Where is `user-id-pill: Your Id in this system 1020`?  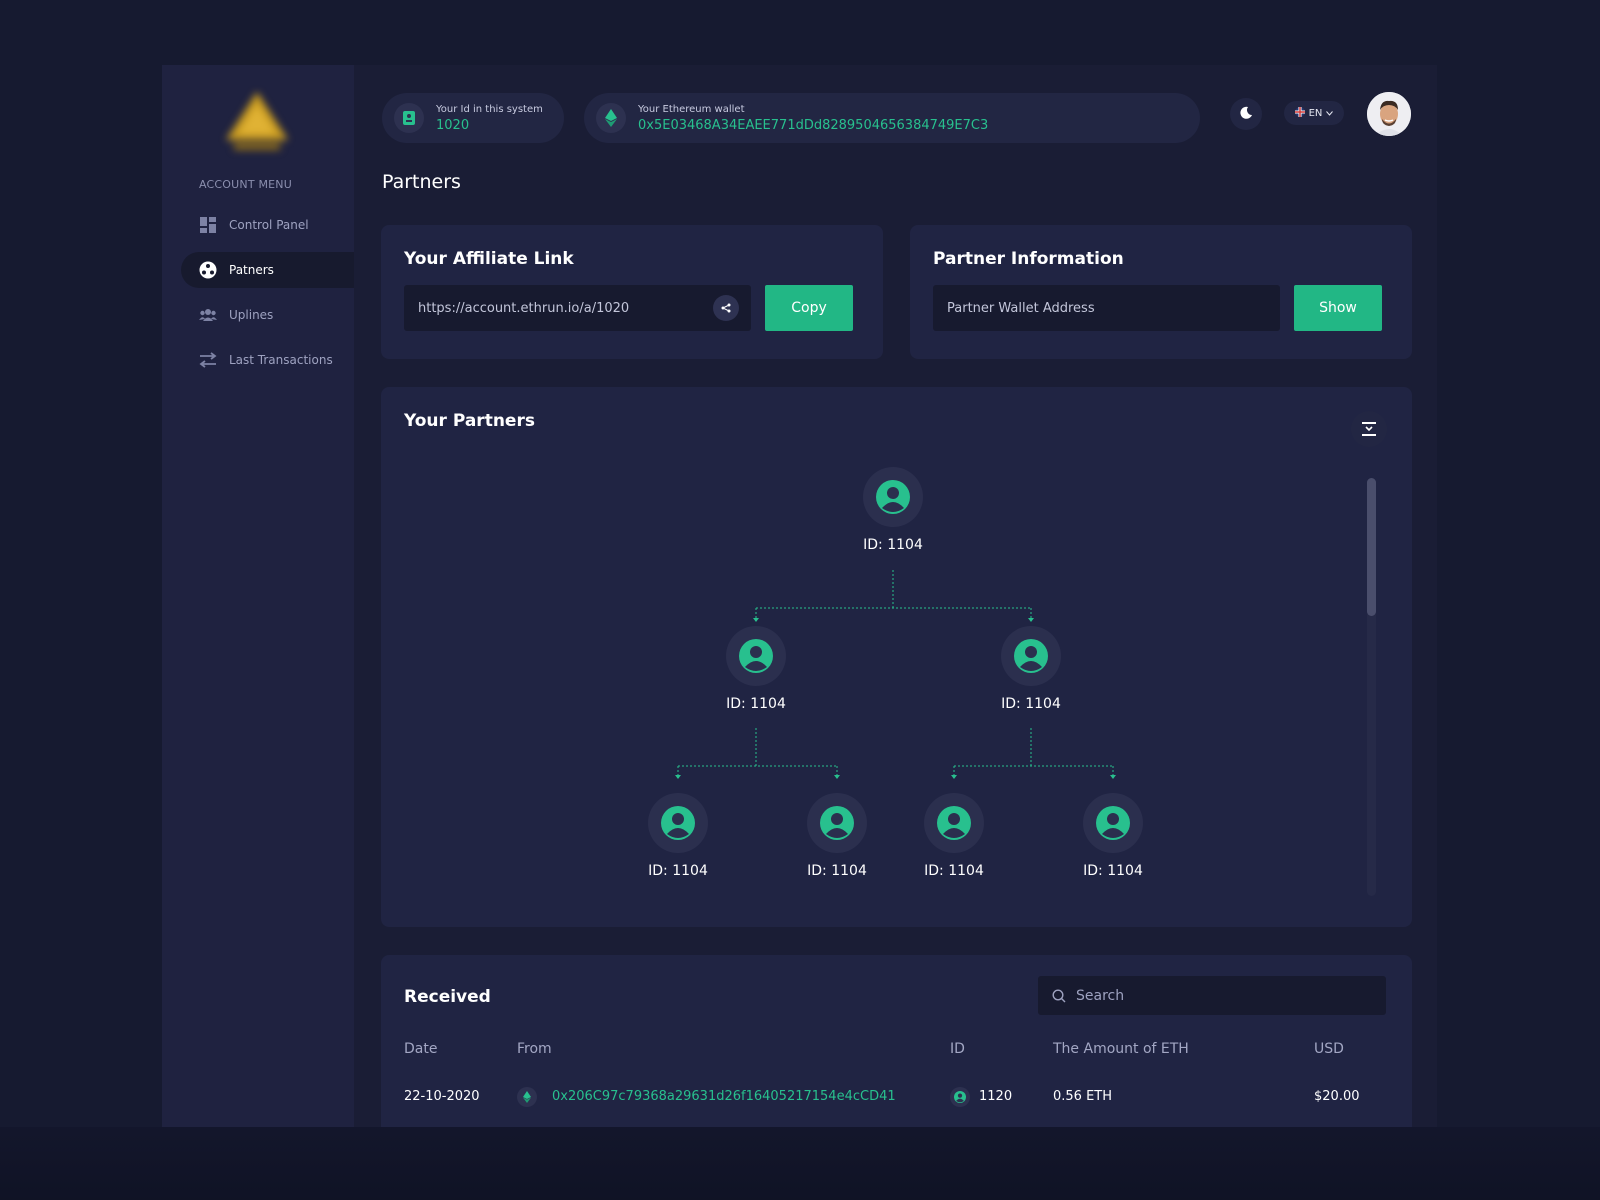
user-id-pill: Your Id in this system 1020 is located at coordinates (473, 118).